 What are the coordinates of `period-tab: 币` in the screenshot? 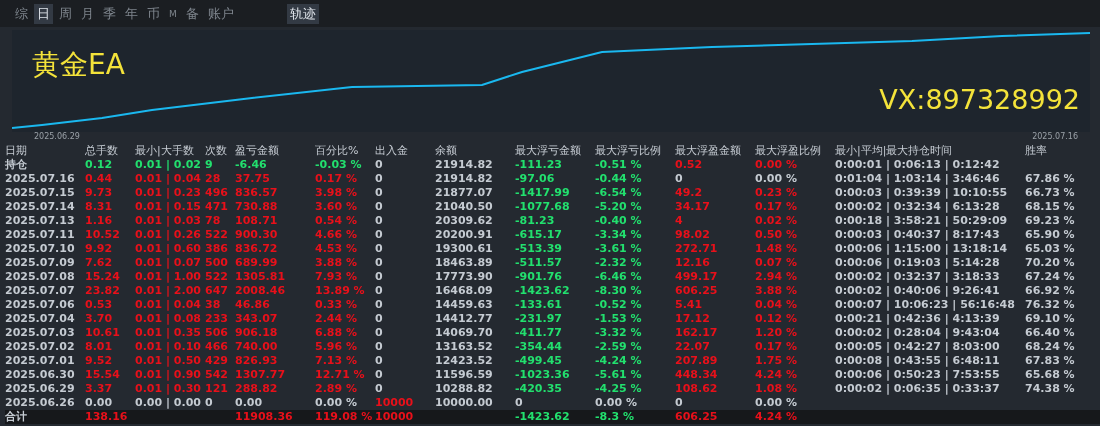 It's located at (153, 13).